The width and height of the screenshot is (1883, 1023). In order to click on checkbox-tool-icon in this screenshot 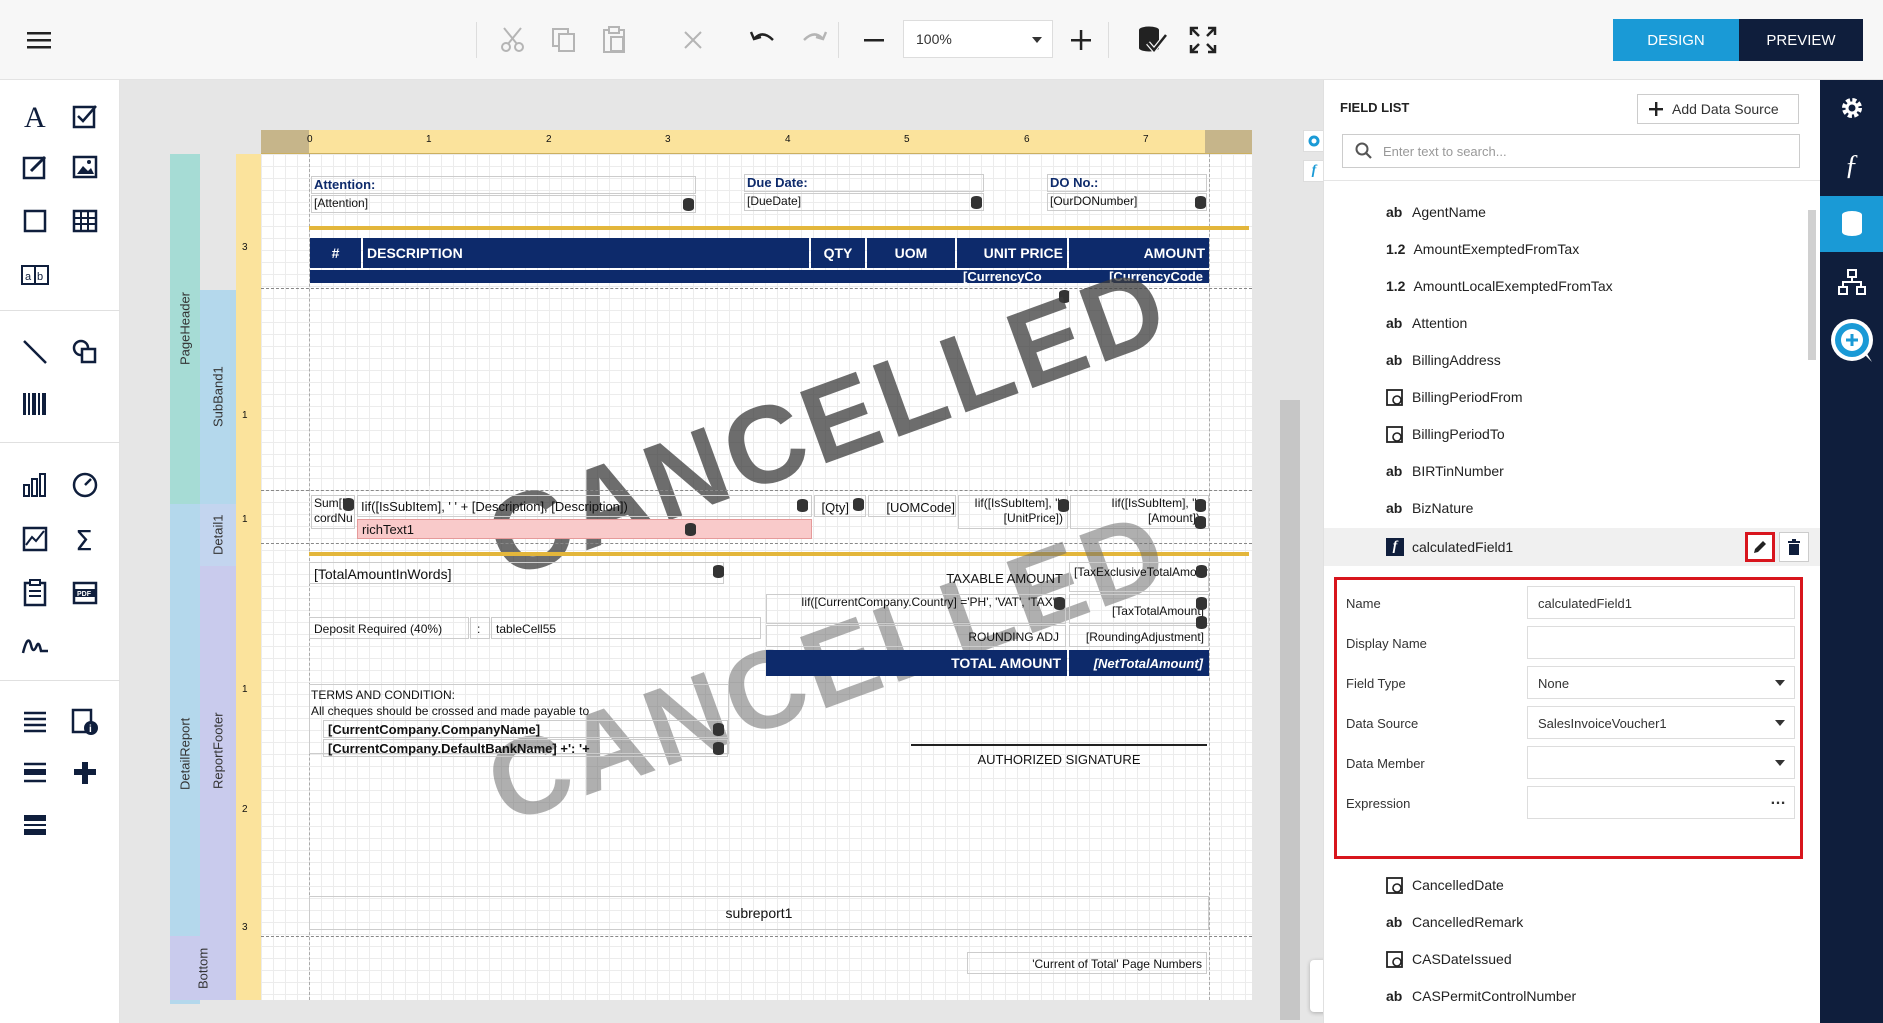, I will do `click(85, 116)`.